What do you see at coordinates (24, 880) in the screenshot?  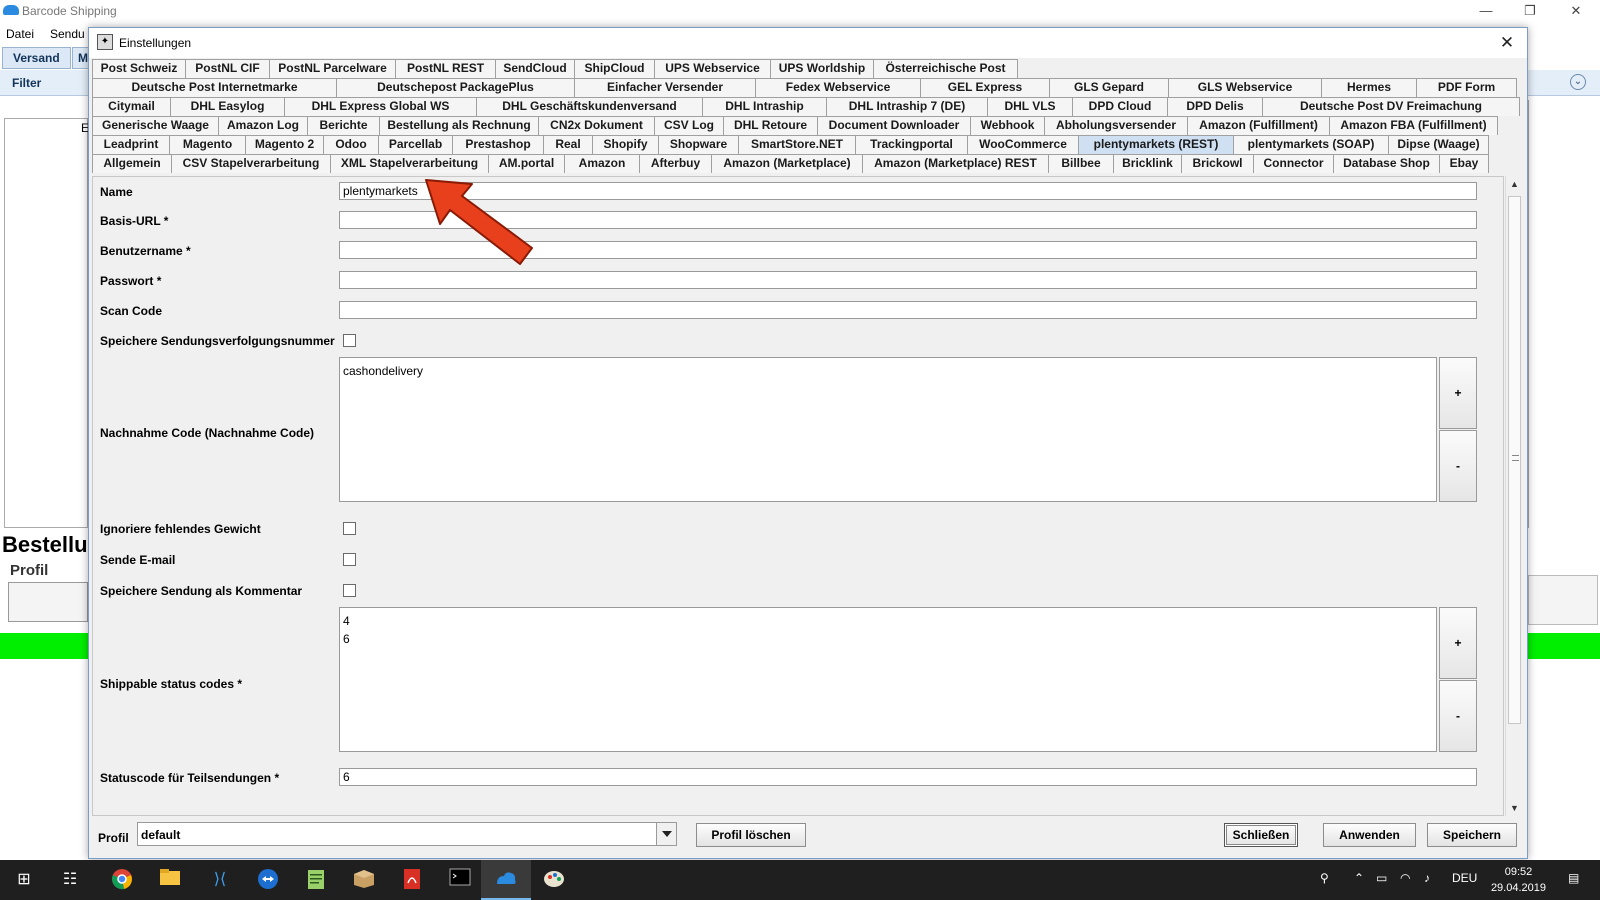 I see `windows-start-icon: ⊞` at bounding box center [24, 880].